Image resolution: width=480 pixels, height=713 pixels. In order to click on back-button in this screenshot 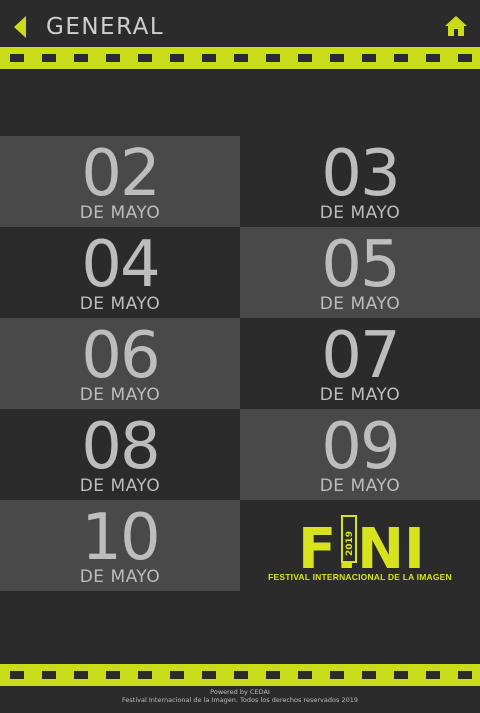, I will do `click(21, 27)`.